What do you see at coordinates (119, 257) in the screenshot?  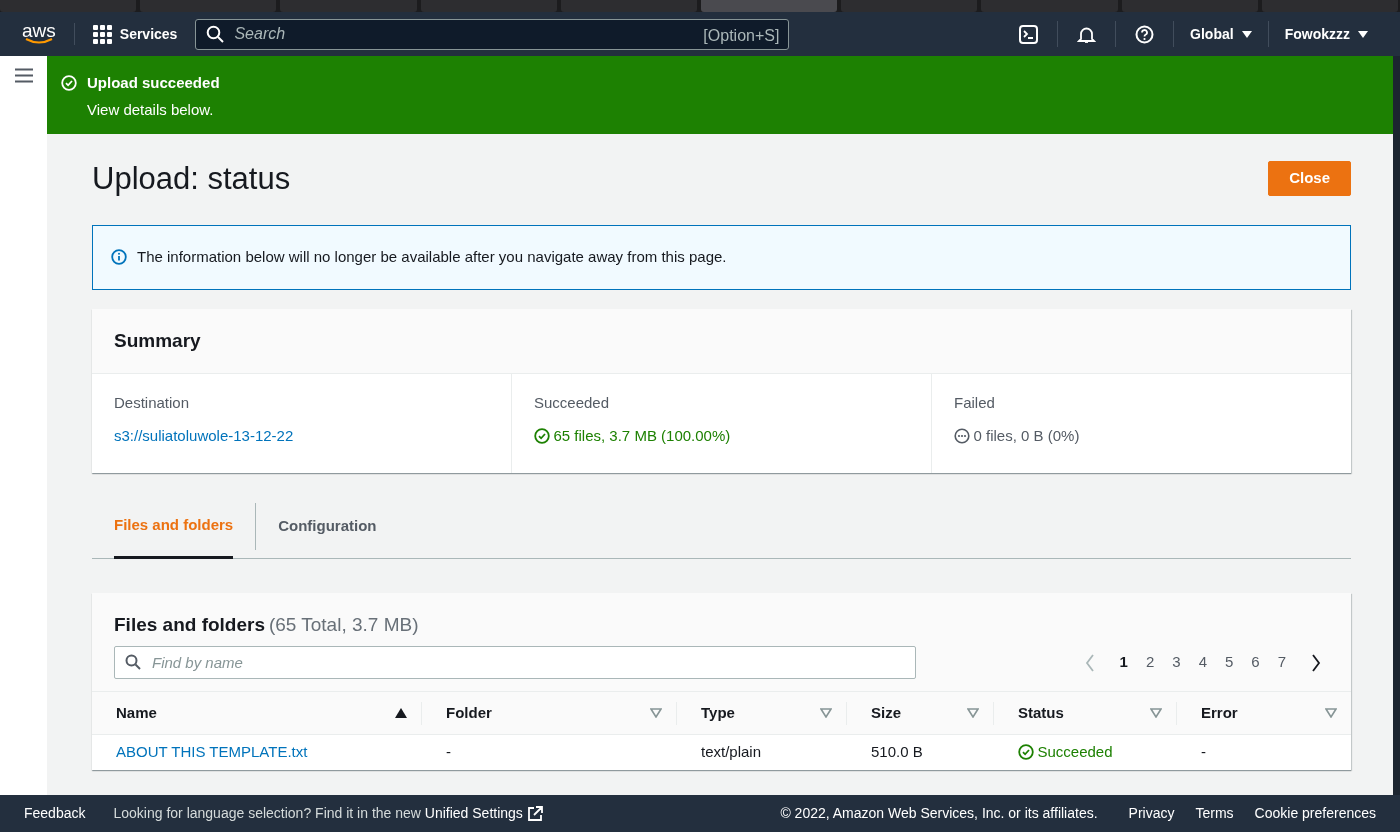 I see `info-icon` at bounding box center [119, 257].